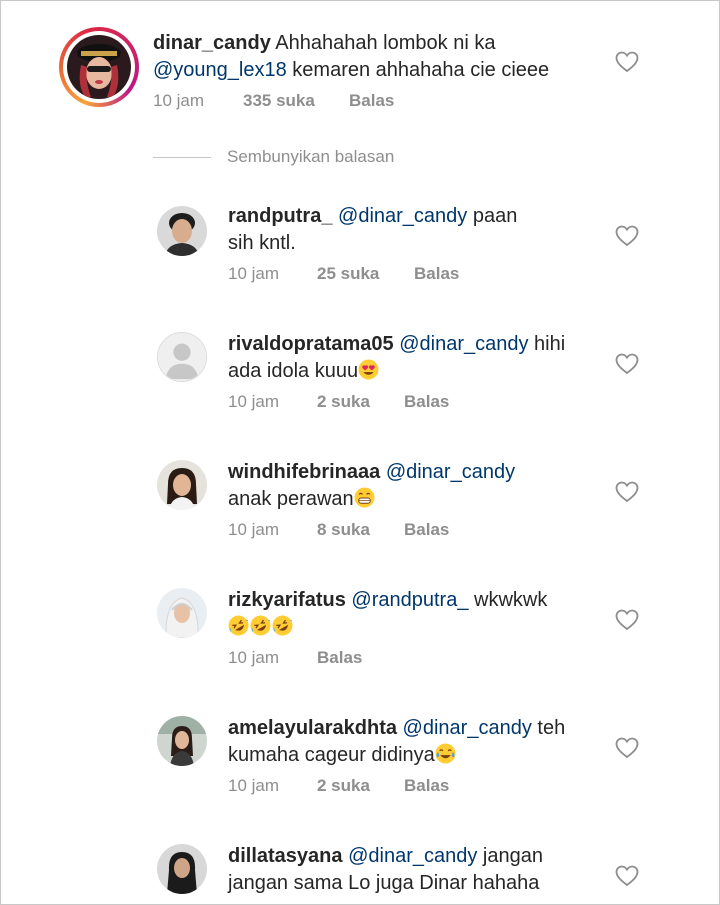 The height and width of the screenshot is (905, 720). What do you see at coordinates (548, 728) in the screenshot?
I see `comment-body: teh` at bounding box center [548, 728].